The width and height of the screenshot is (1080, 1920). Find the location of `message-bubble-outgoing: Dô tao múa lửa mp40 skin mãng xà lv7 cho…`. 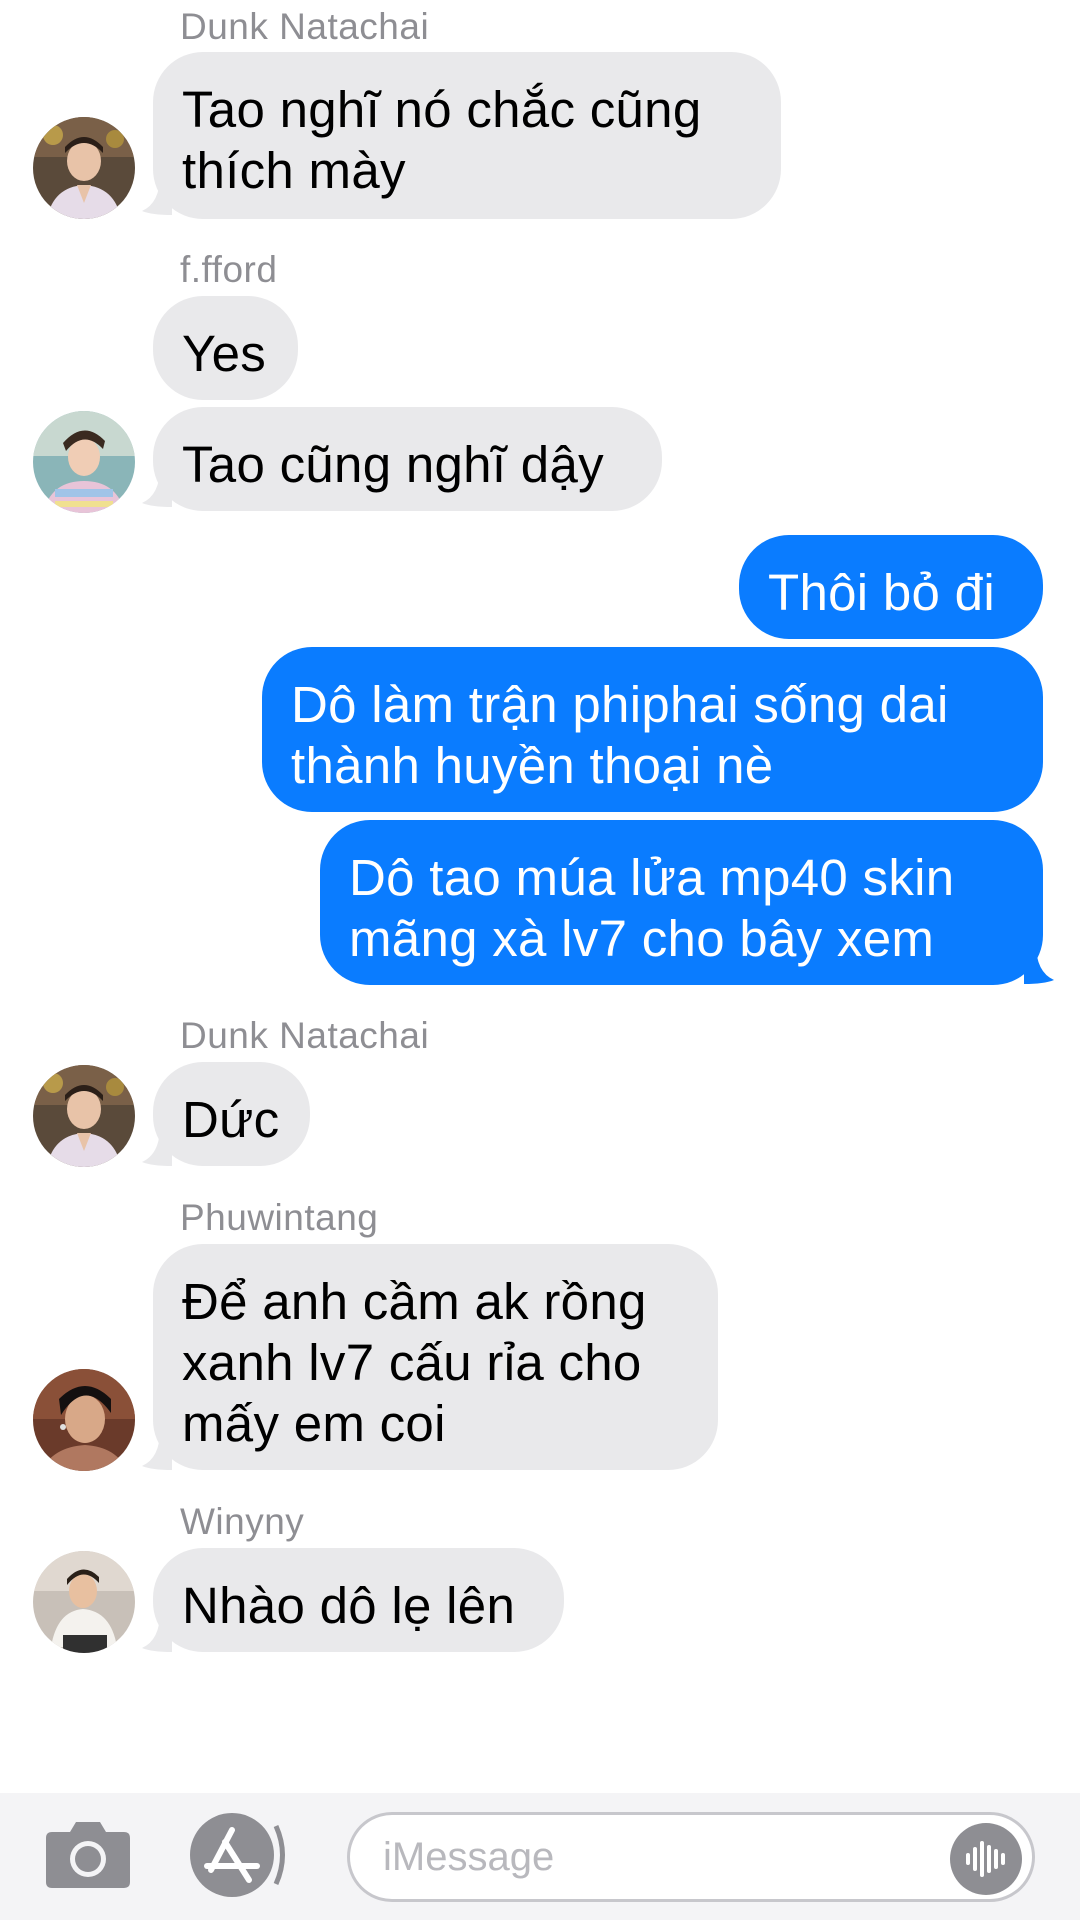

message-bubble-outgoing: Dô tao múa lửa mp40 skin mãng xà lv7 cho… is located at coordinates (681, 902).